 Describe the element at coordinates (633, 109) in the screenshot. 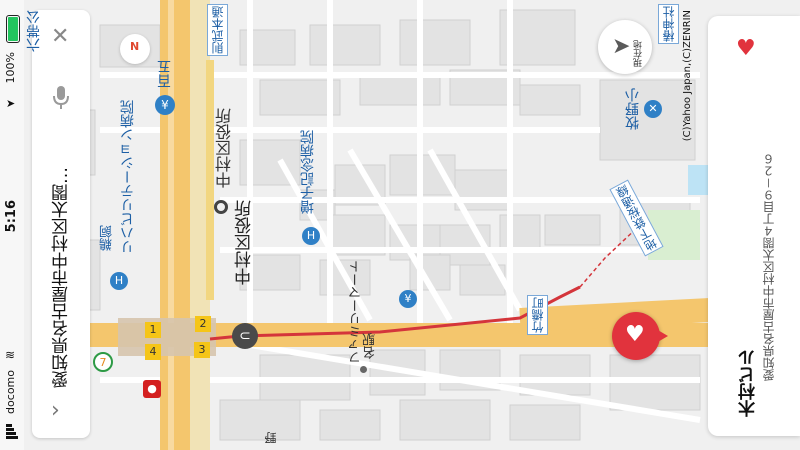

I see `poi-label-makino: 牧野小` at that location.